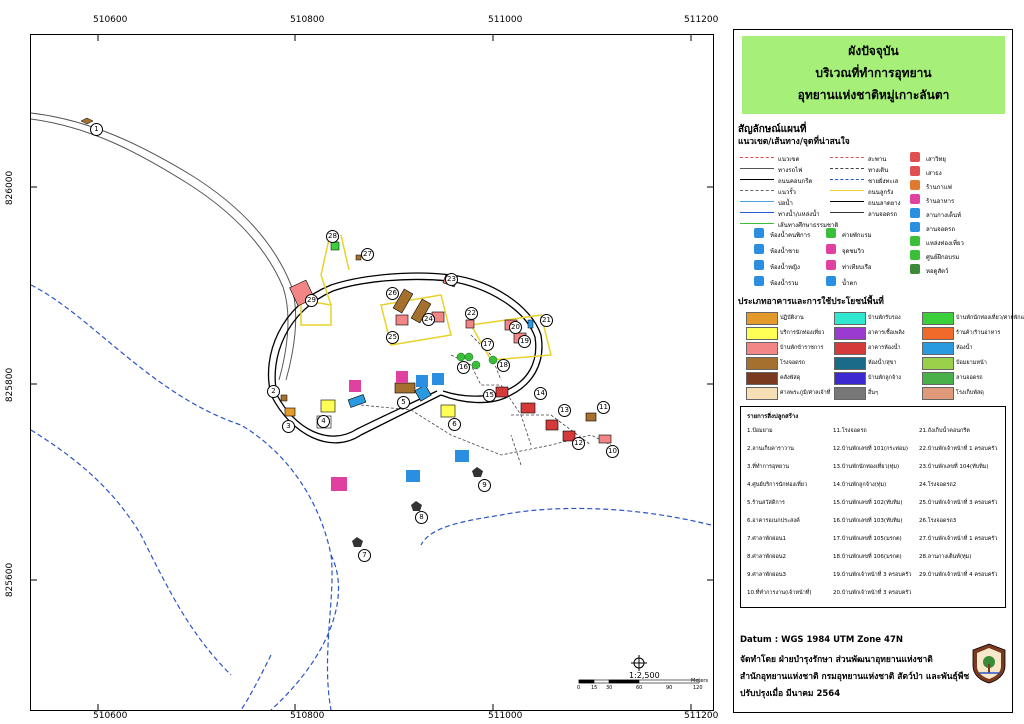  I want to click on point-15: 15, so click(489, 395).